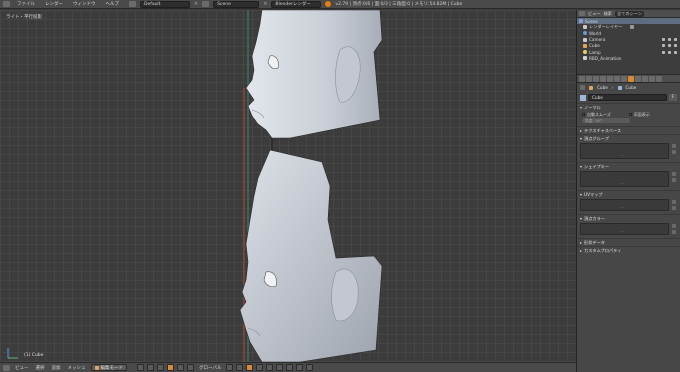 The image size is (680, 372). What do you see at coordinates (638, 78) in the screenshot?
I see `material-tab-icon` at bounding box center [638, 78].